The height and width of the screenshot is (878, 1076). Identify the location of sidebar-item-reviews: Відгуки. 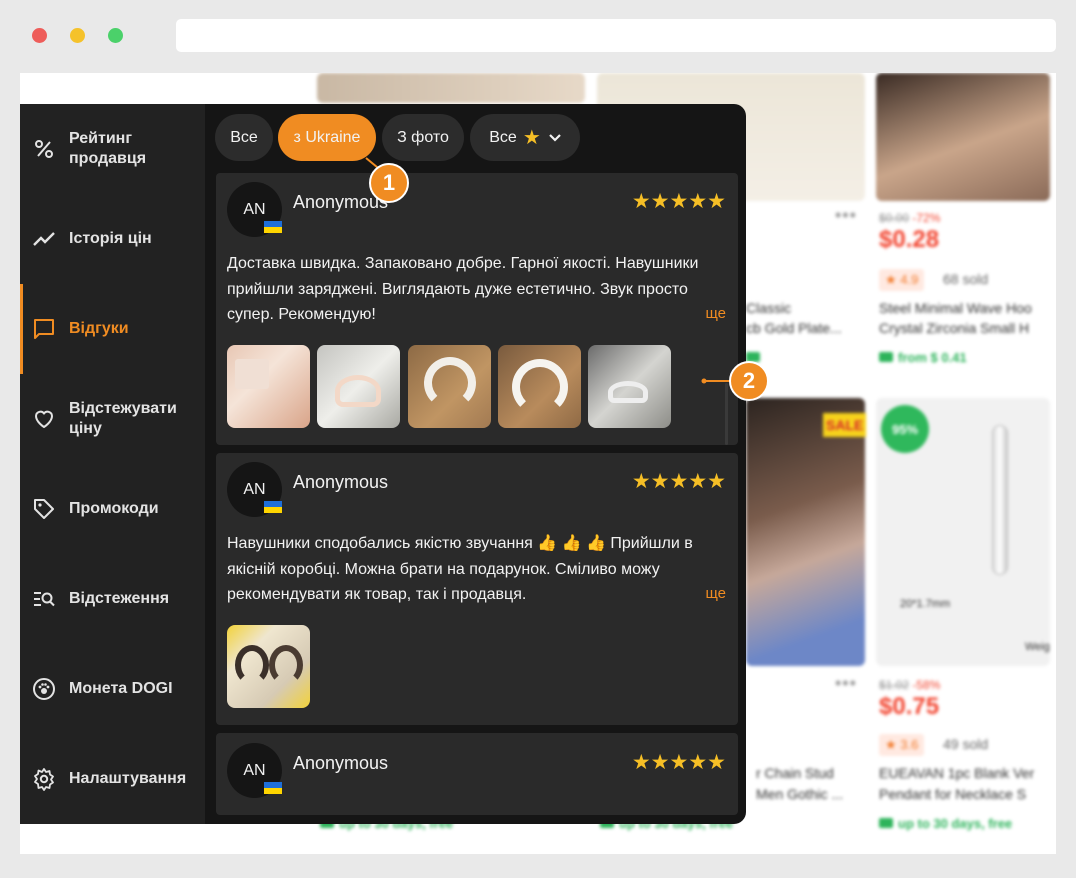
(112, 329).